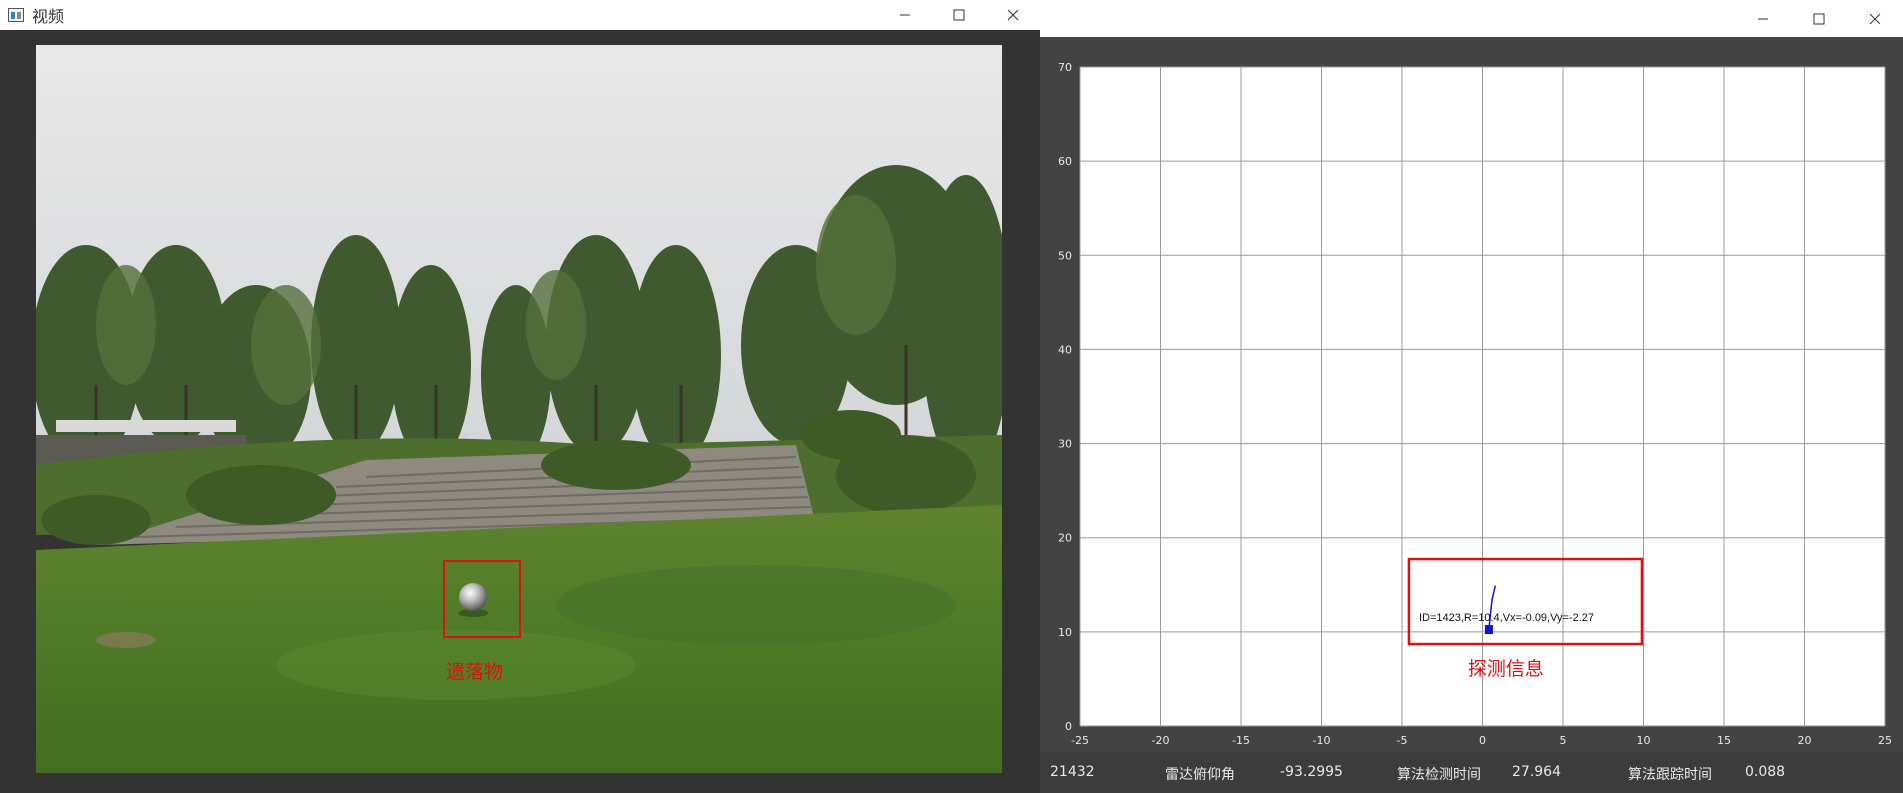 This screenshot has height=793, width=1903. I want to click on track-time-label: 算法跟踪时间, so click(1670, 775).